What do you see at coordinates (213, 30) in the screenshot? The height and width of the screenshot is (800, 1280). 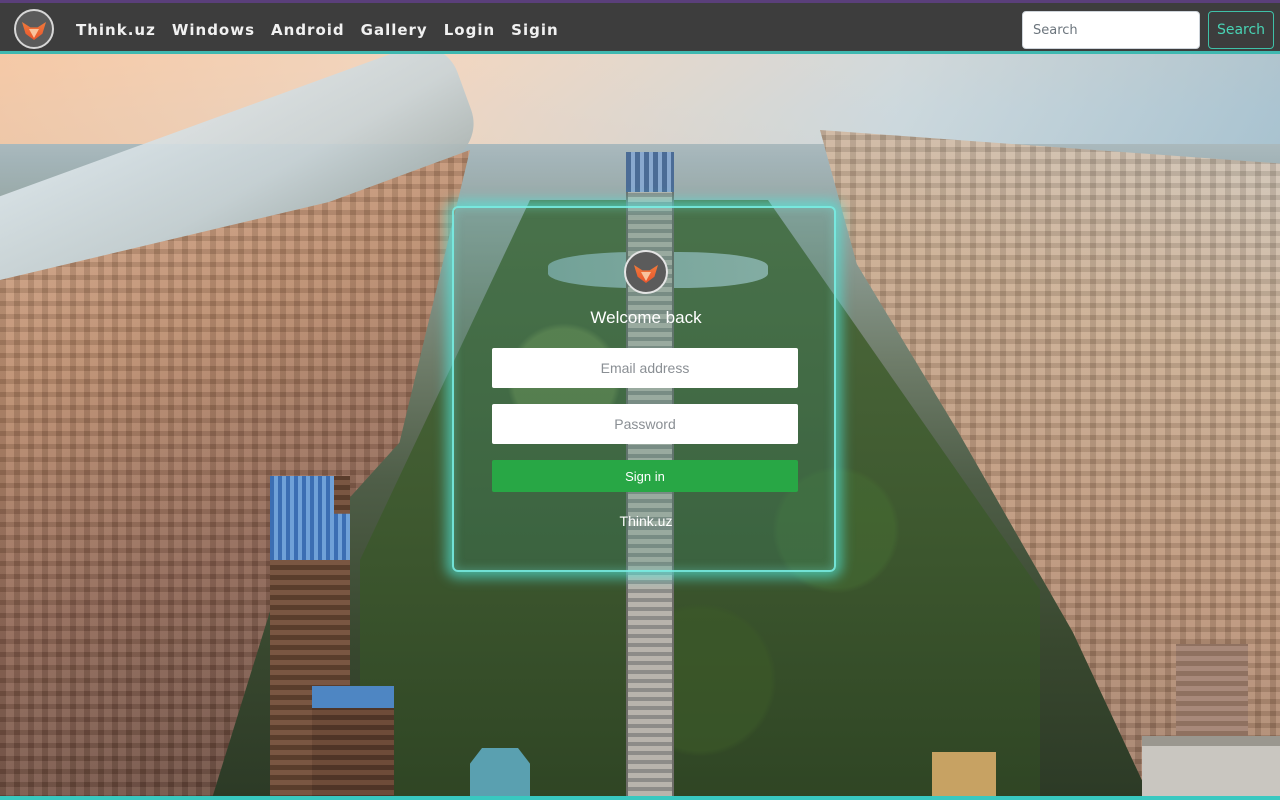 I see `nav-link-windows: Windows` at bounding box center [213, 30].